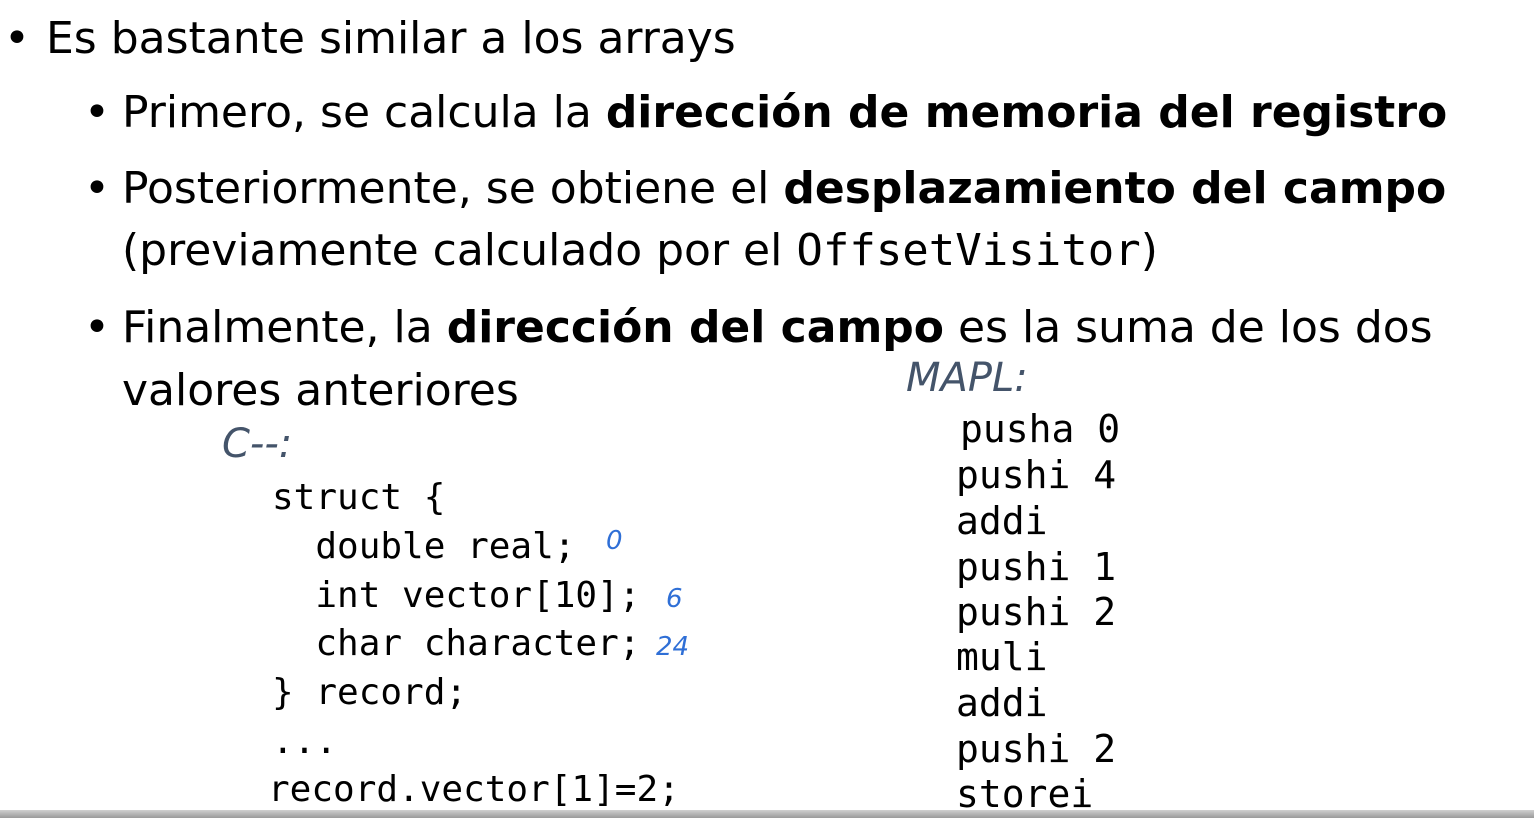  I want to click on bottom-border, so click(767, 814).